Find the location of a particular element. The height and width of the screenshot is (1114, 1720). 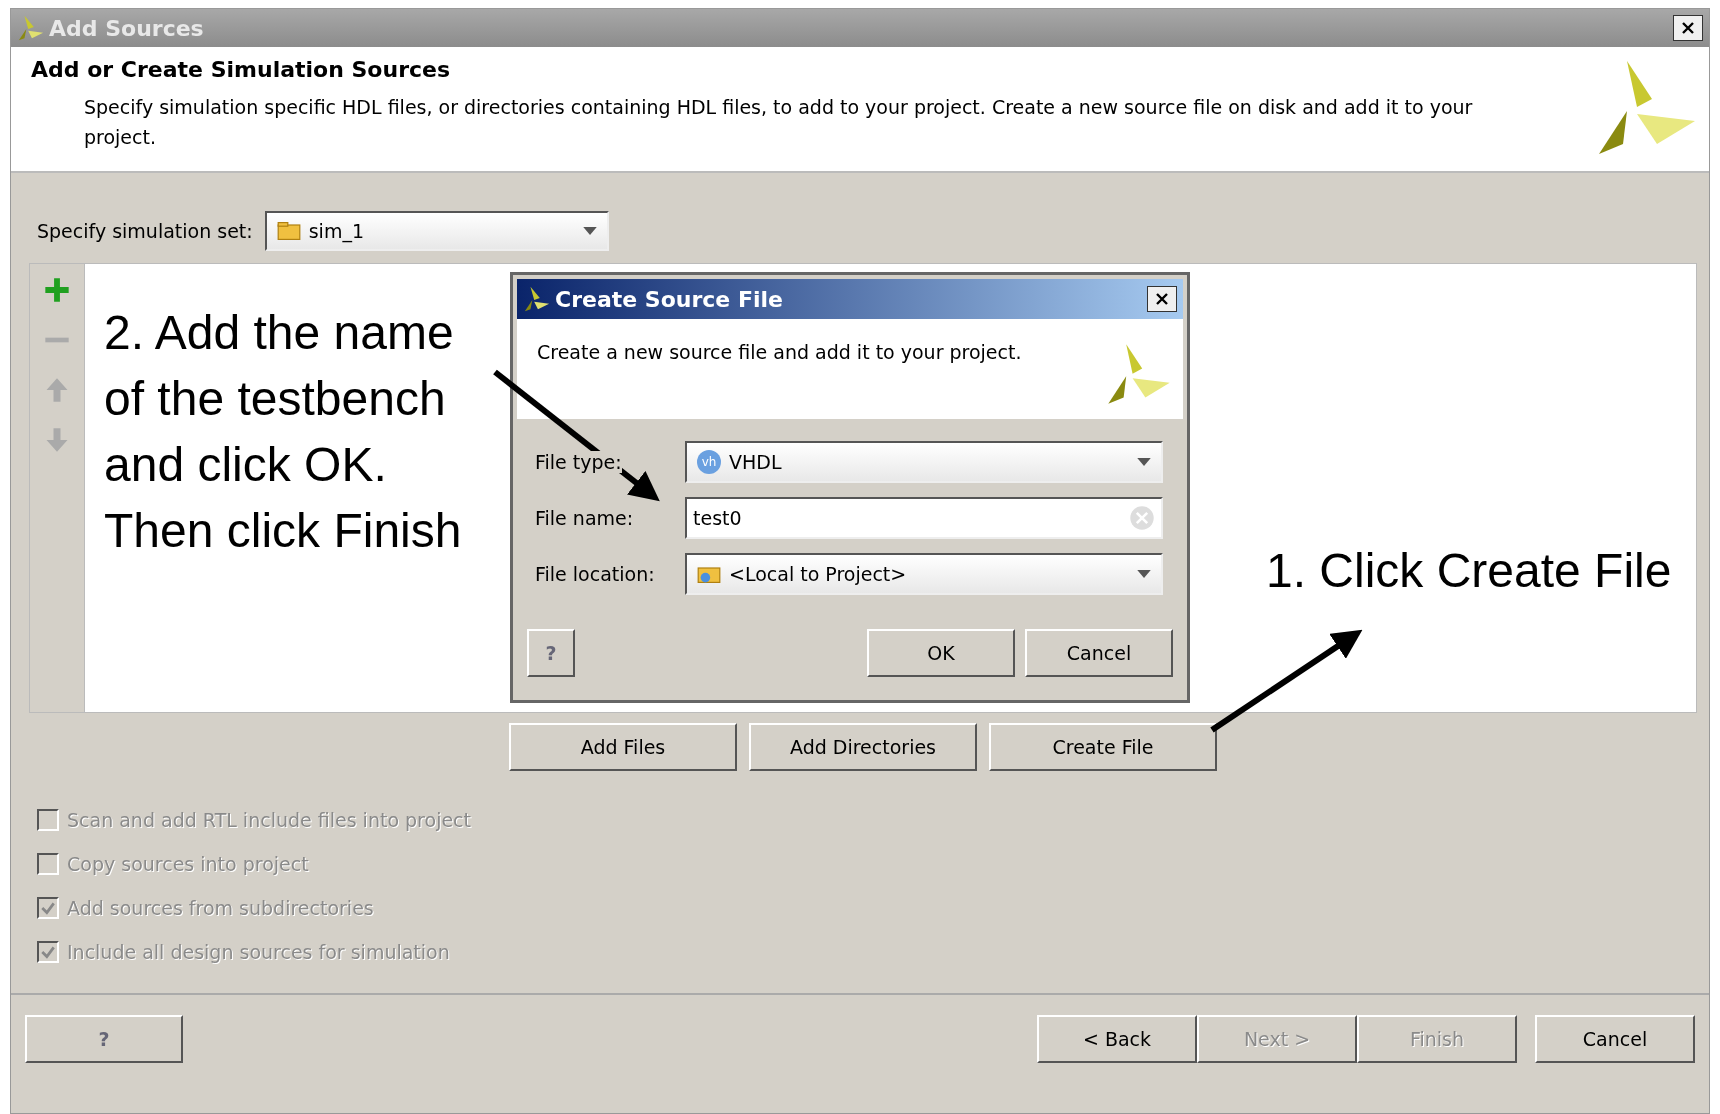

option-label: Include all design sources for simulation is located at coordinates (258, 952).